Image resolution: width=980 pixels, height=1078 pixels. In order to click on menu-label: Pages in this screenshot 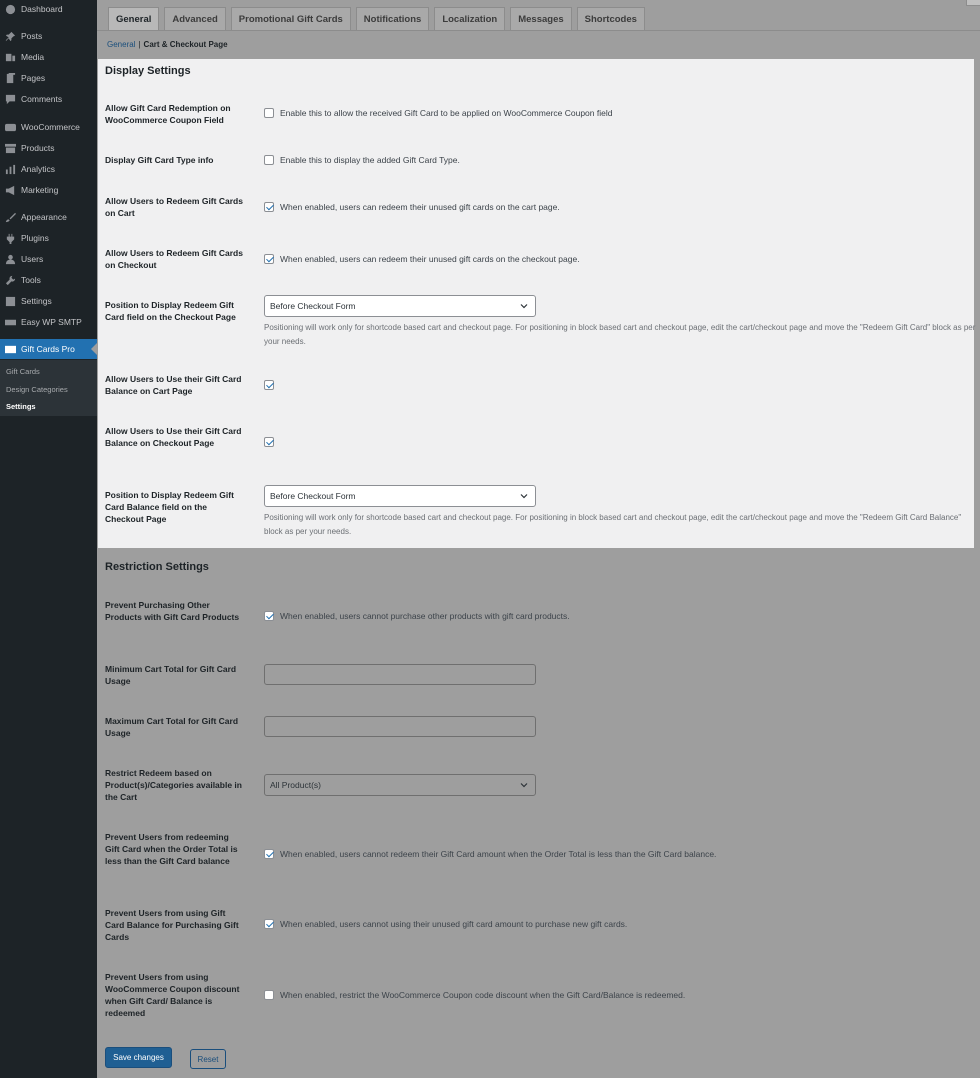, I will do `click(33, 78)`.